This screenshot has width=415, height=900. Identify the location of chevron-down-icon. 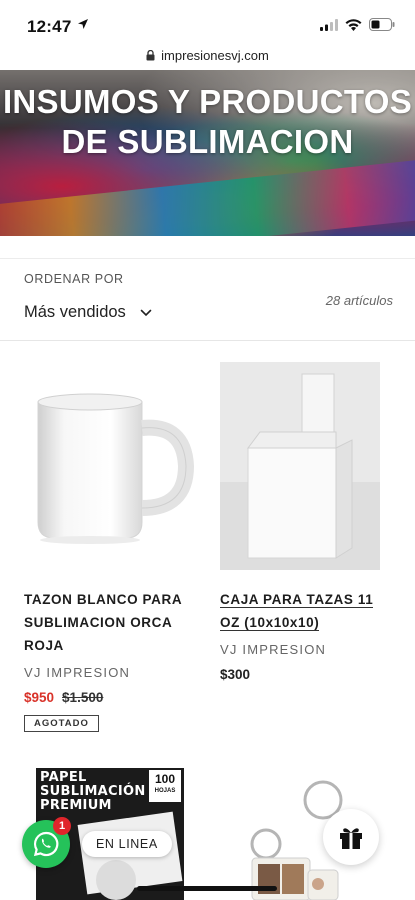
(146, 312).